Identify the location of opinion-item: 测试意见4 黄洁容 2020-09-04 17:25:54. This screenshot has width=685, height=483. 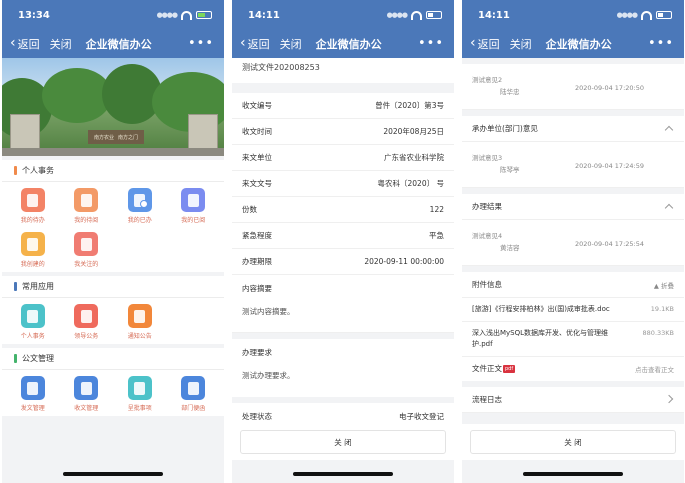
(573, 243).